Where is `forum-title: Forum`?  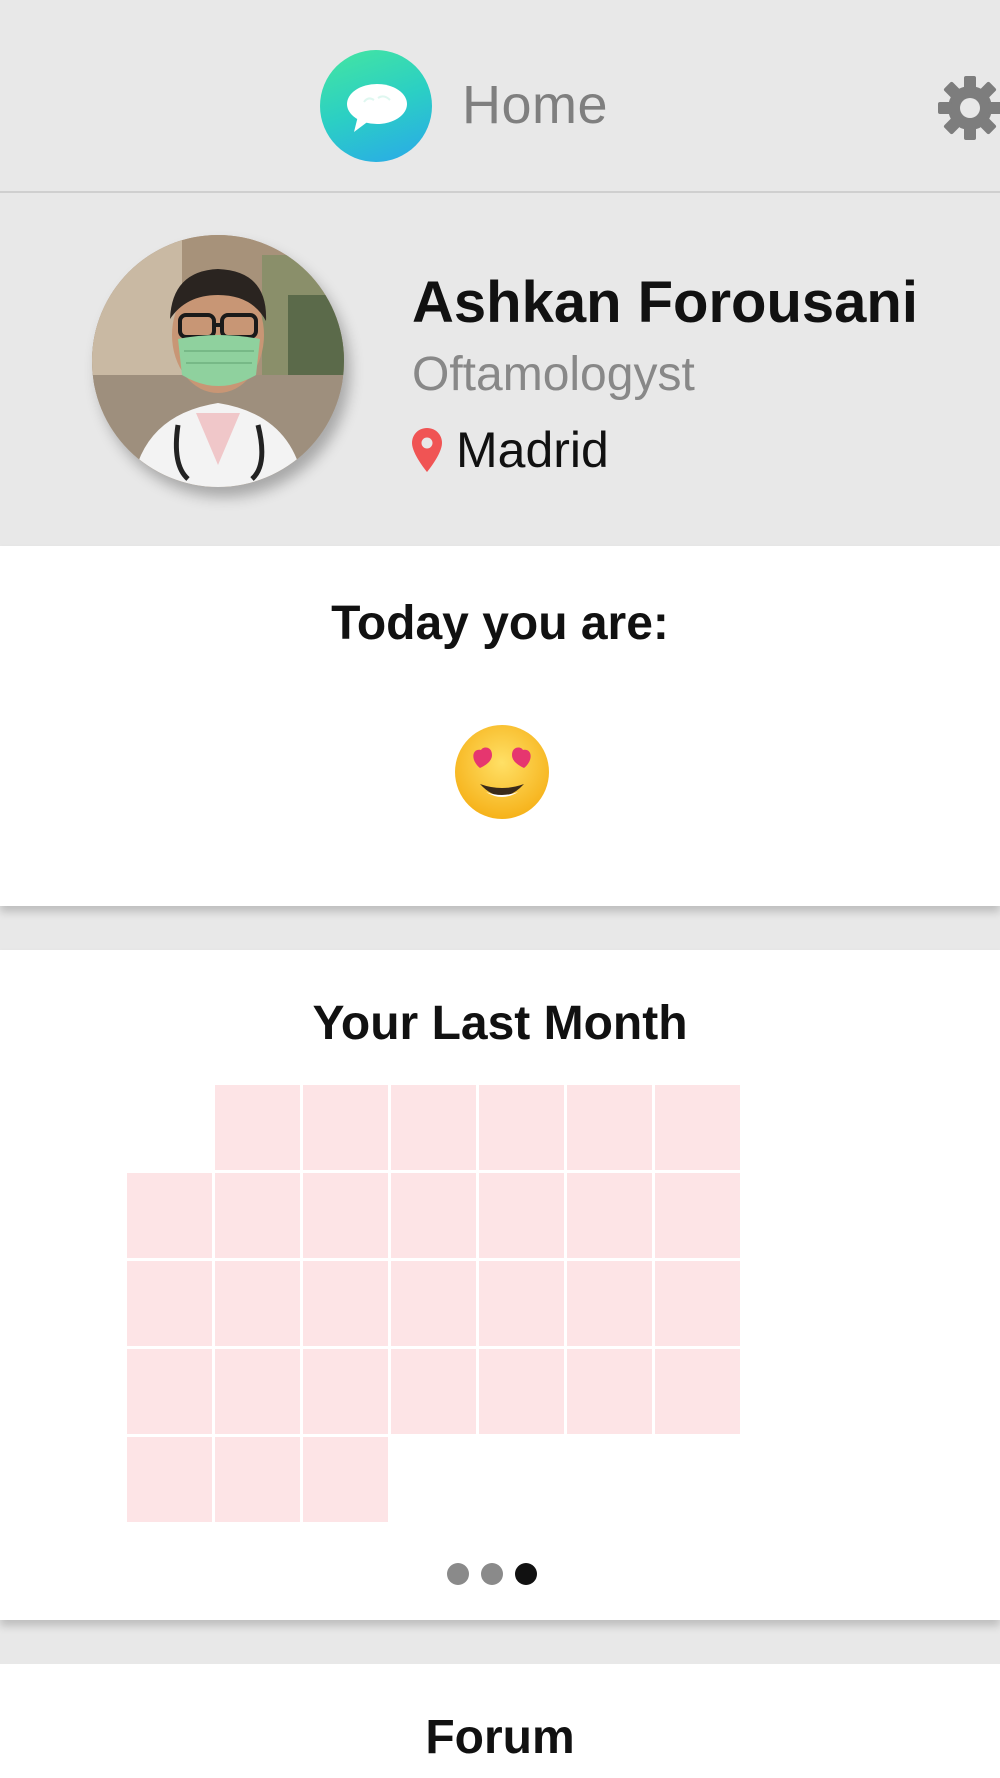 forum-title: Forum is located at coordinates (500, 1737).